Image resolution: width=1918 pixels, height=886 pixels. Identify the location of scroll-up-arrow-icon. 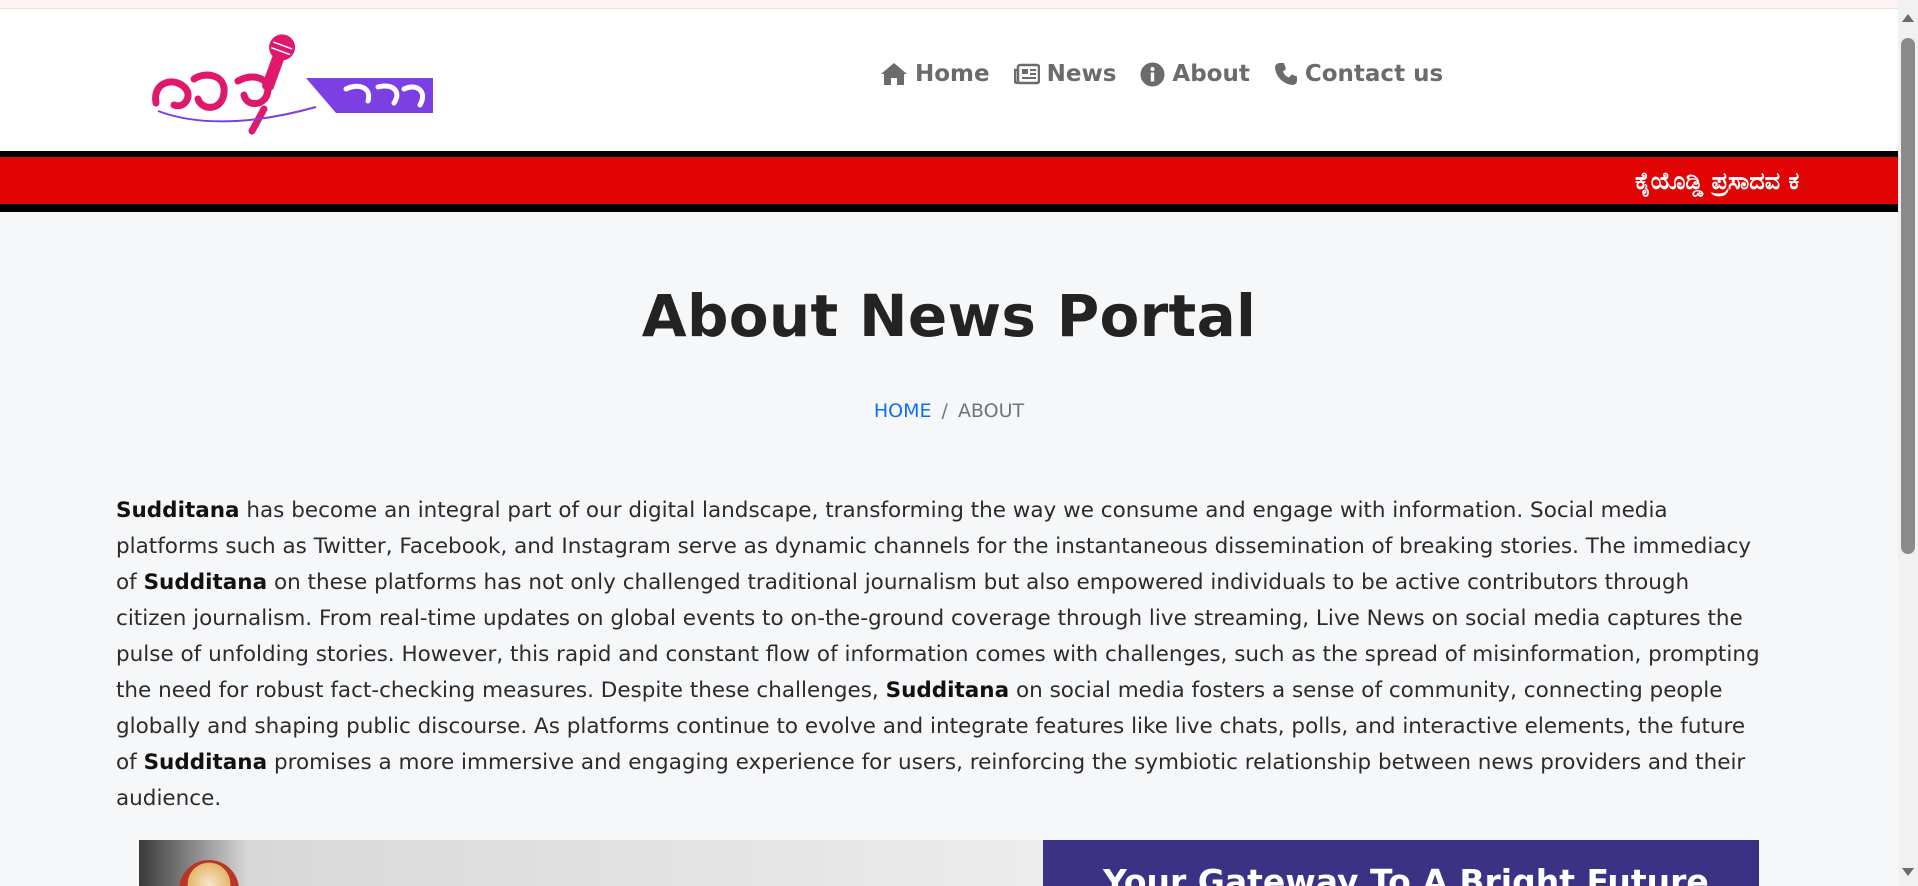
(1908, 18).